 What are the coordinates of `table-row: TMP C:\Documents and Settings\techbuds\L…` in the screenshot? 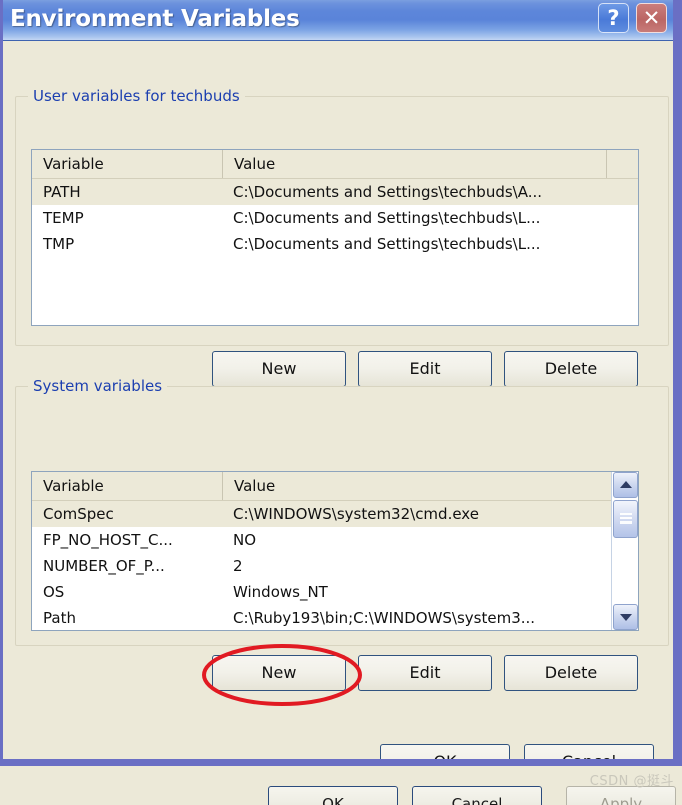 It's located at (335, 244).